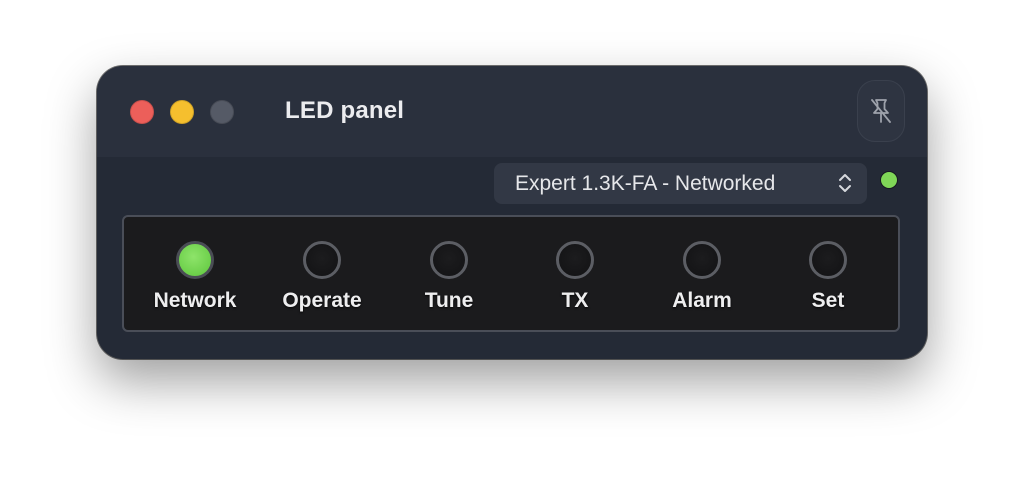  Describe the element at coordinates (345, 110) in the screenshot. I see `window-title: LED panel` at that location.